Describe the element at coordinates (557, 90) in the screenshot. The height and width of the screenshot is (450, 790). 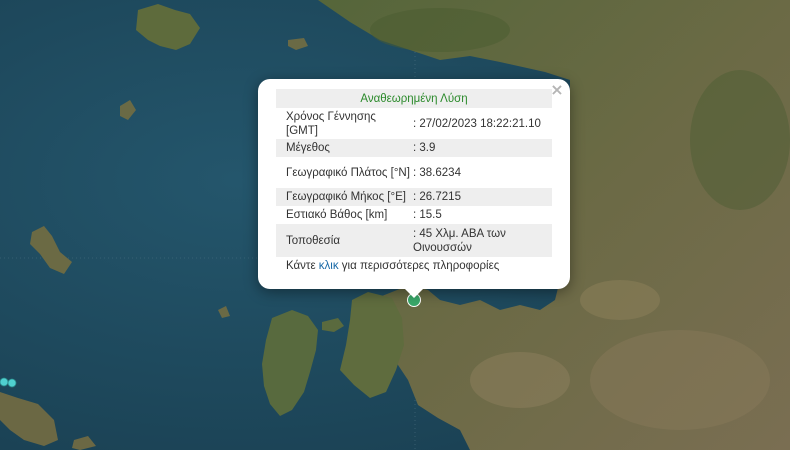
I see `close-icon: ×` at that location.